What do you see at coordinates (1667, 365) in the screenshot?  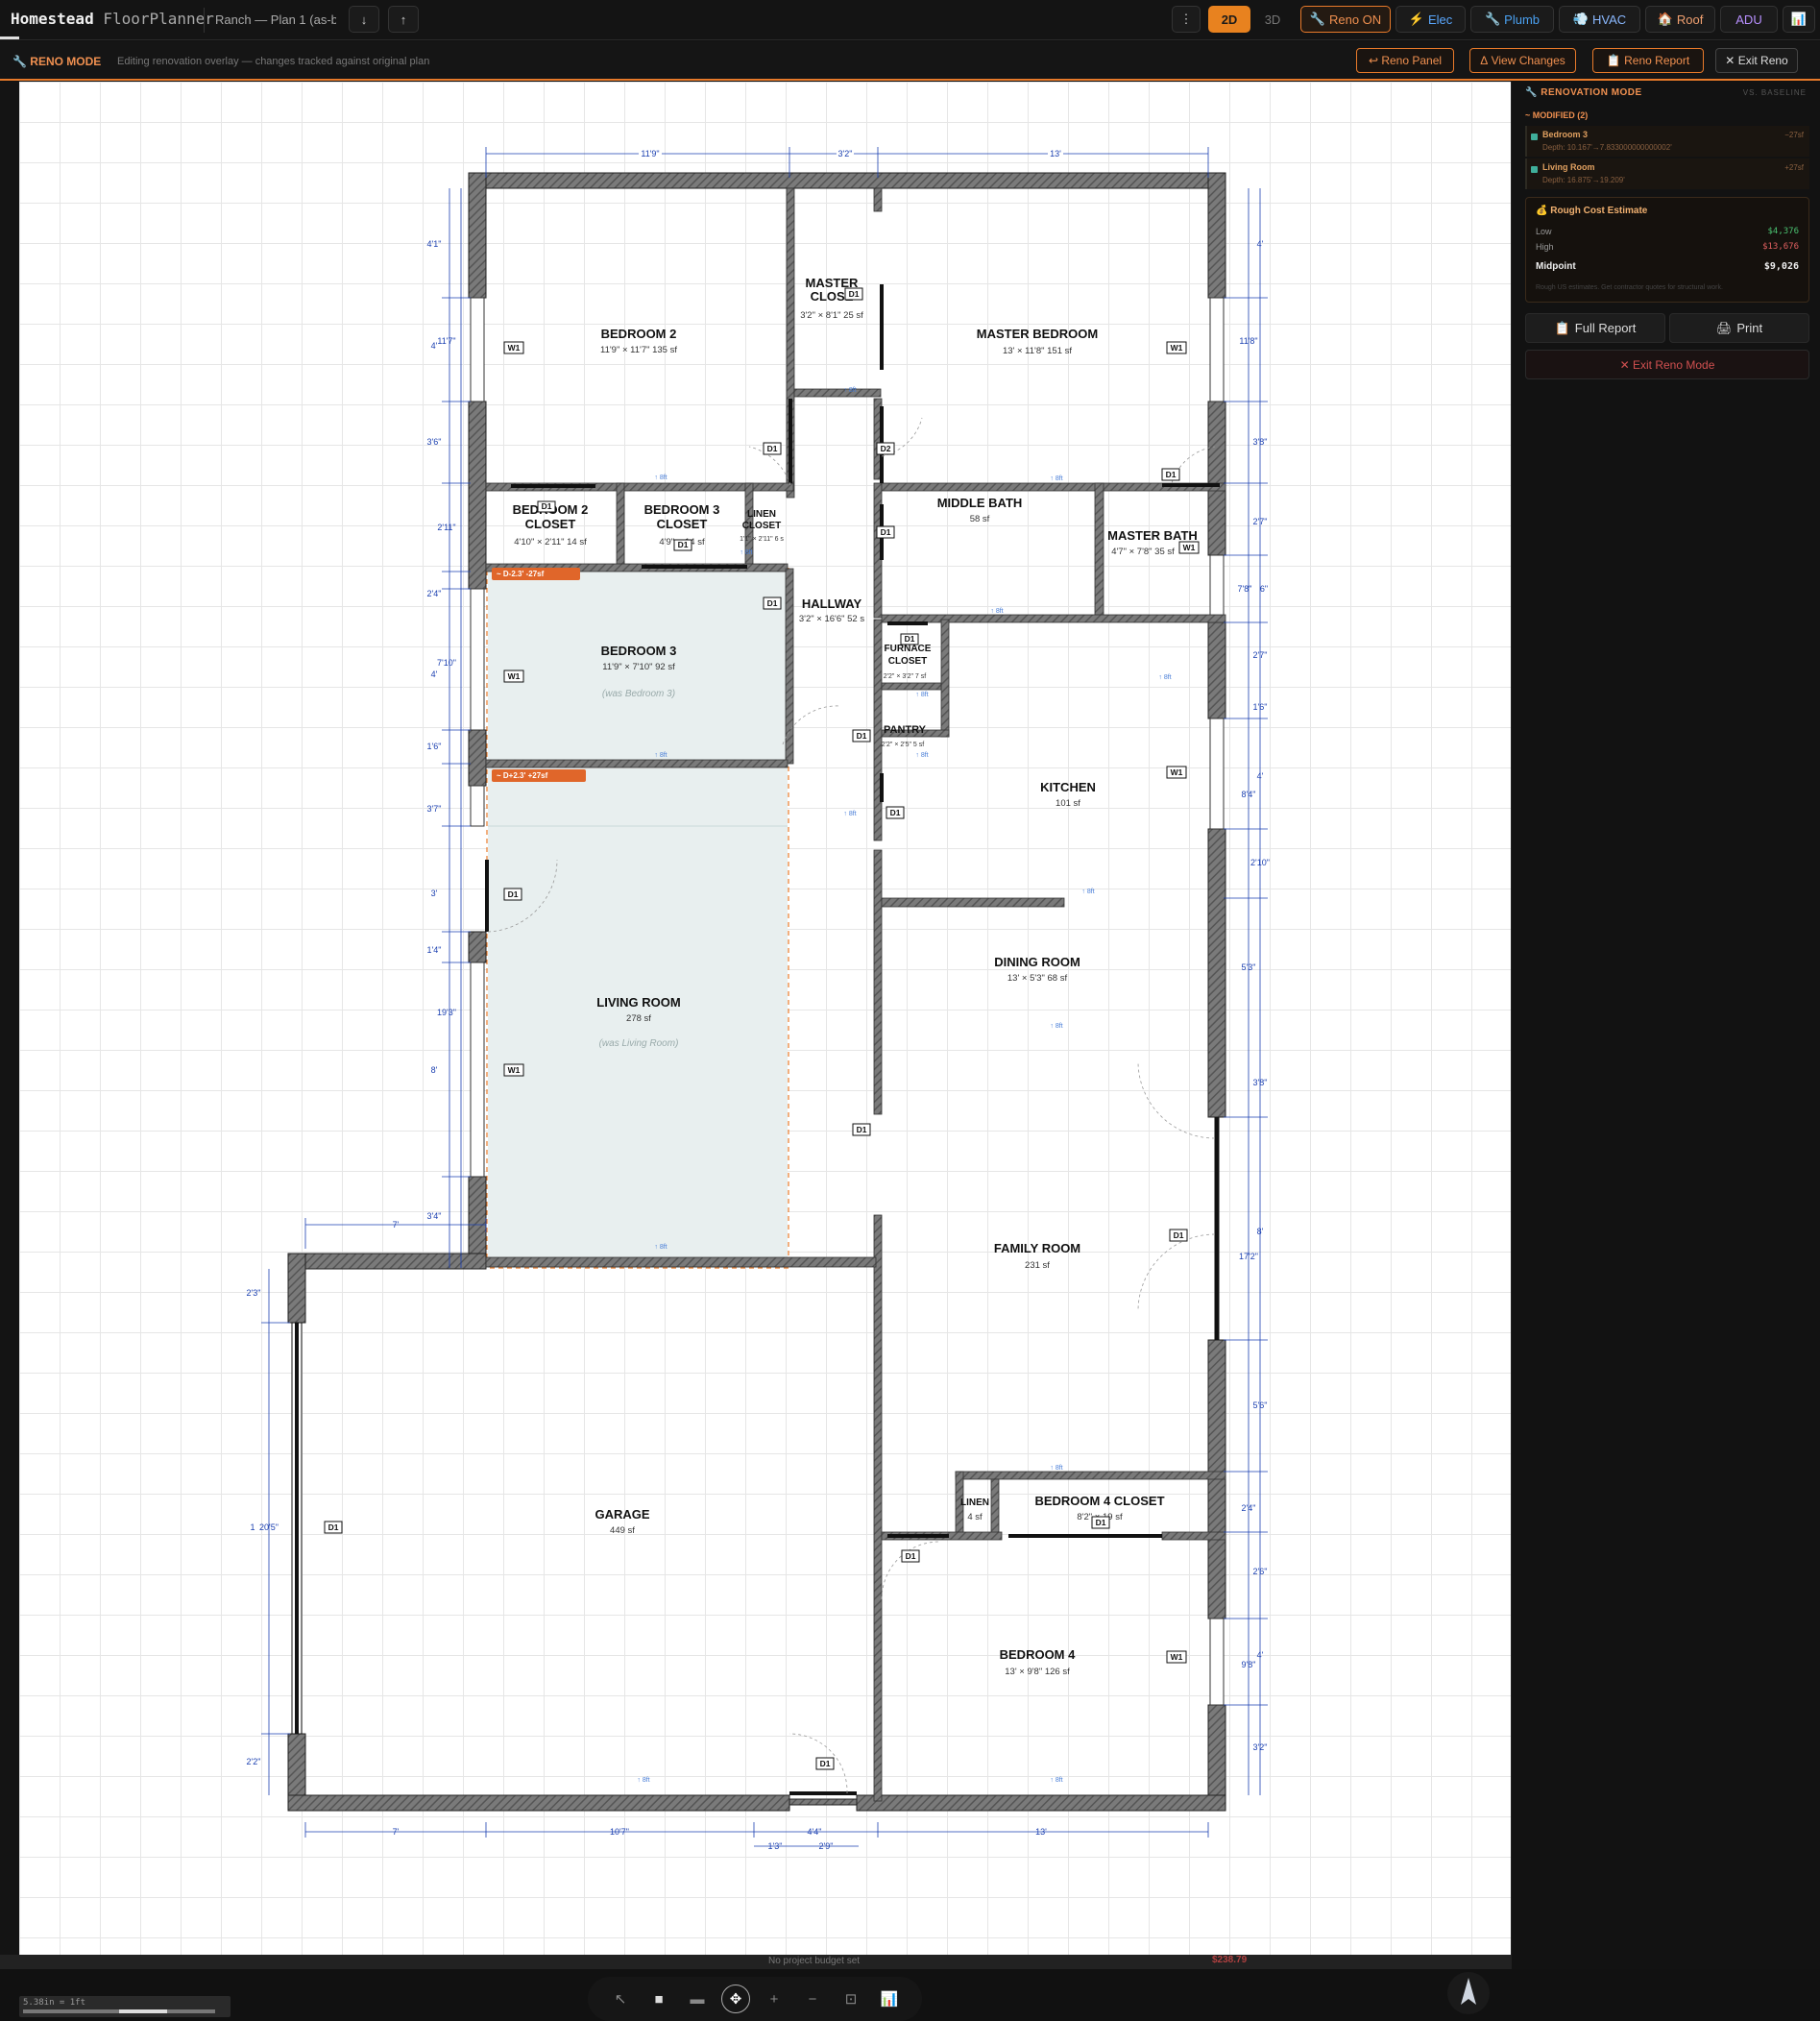 I see `exit-reno-mode-button: ✕ Exit Reno Mode` at bounding box center [1667, 365].